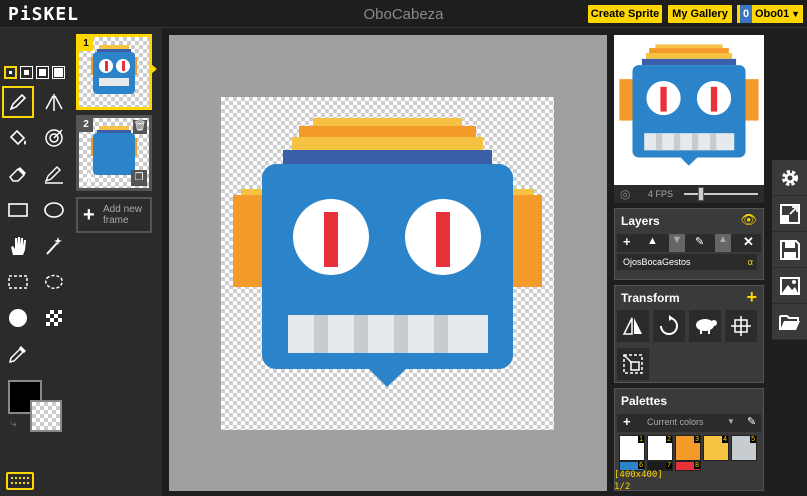 This screenshot has height=496, width=807. What do you see at coordinates (89, 215) in the screenshot?
I see `plus-icon: +` at bounding box center [89, 215].